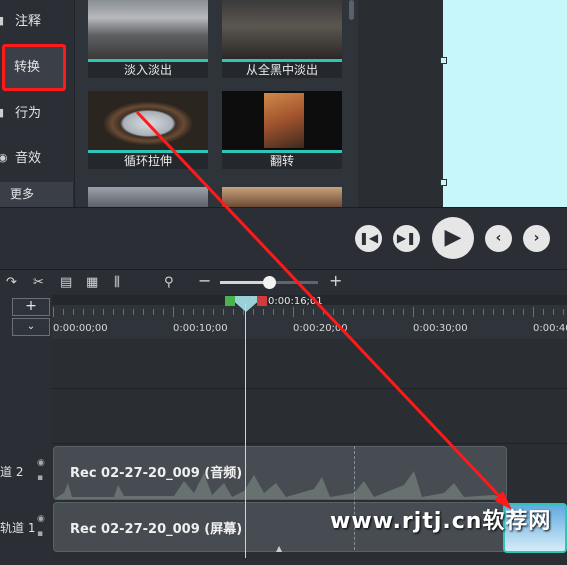  Describe the element at coordinates (148, 39) in the screenshot. I see `transition-tile-fade: 淡入淡出` at that location.